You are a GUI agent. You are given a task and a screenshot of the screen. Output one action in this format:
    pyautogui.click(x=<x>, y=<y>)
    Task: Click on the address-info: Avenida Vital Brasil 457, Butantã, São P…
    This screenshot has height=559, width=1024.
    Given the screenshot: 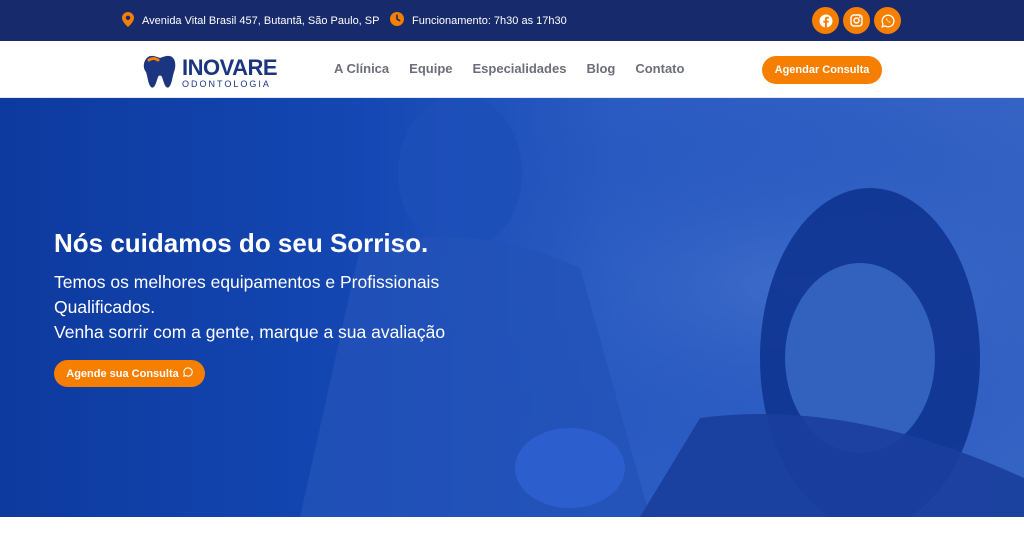 What is the action you would take?
    pyautogui.click(x=250, y=21)
    